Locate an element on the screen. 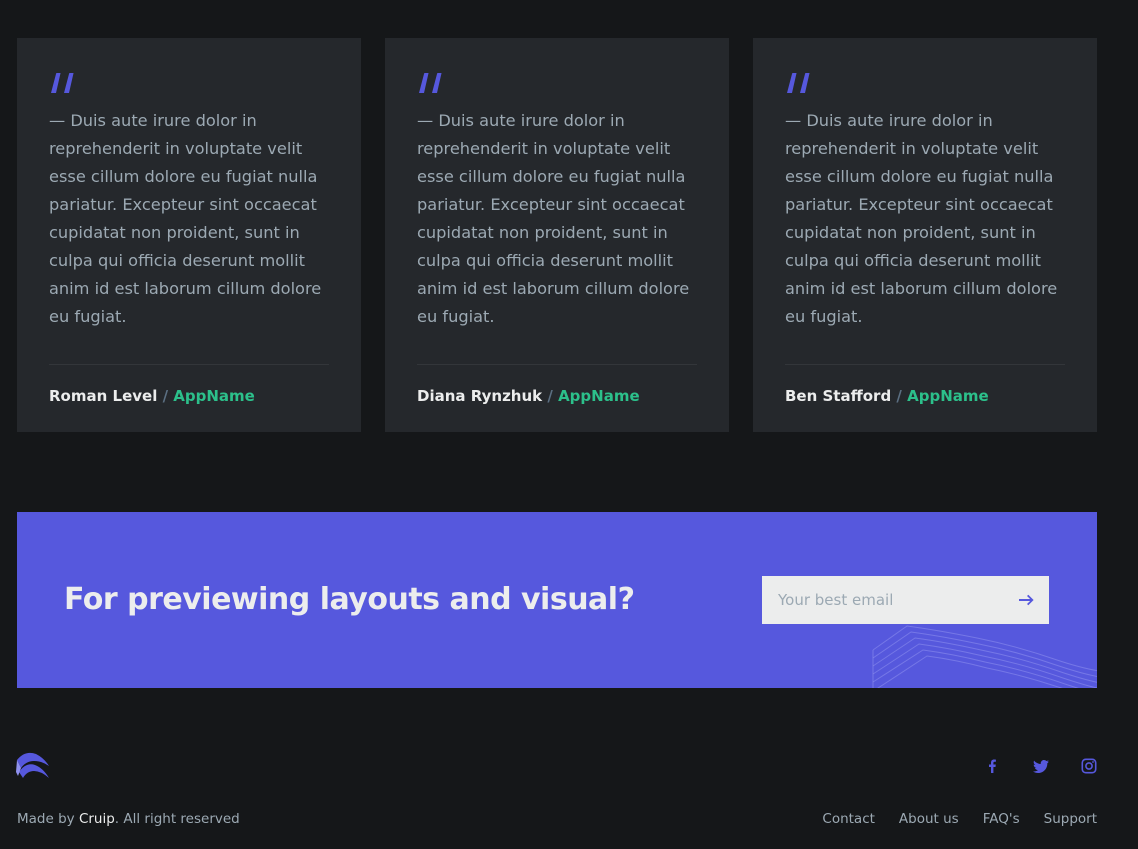 Image resolution: width=1138 pixels, height=849 pixels. wave-pattern-decoration is located at coordinates (984, 656).